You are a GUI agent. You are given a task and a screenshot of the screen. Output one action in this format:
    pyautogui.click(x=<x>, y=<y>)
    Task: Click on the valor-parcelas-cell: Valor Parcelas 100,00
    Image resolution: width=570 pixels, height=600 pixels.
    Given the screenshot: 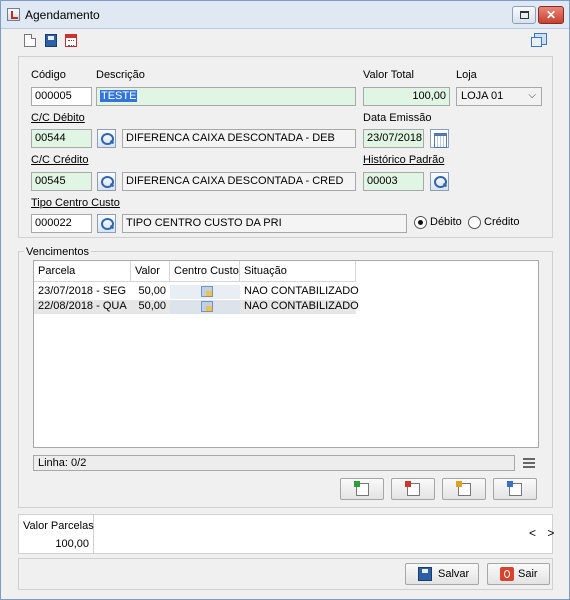 What is the action you would take?
    pyautogui.click(x=56, y=534)
    